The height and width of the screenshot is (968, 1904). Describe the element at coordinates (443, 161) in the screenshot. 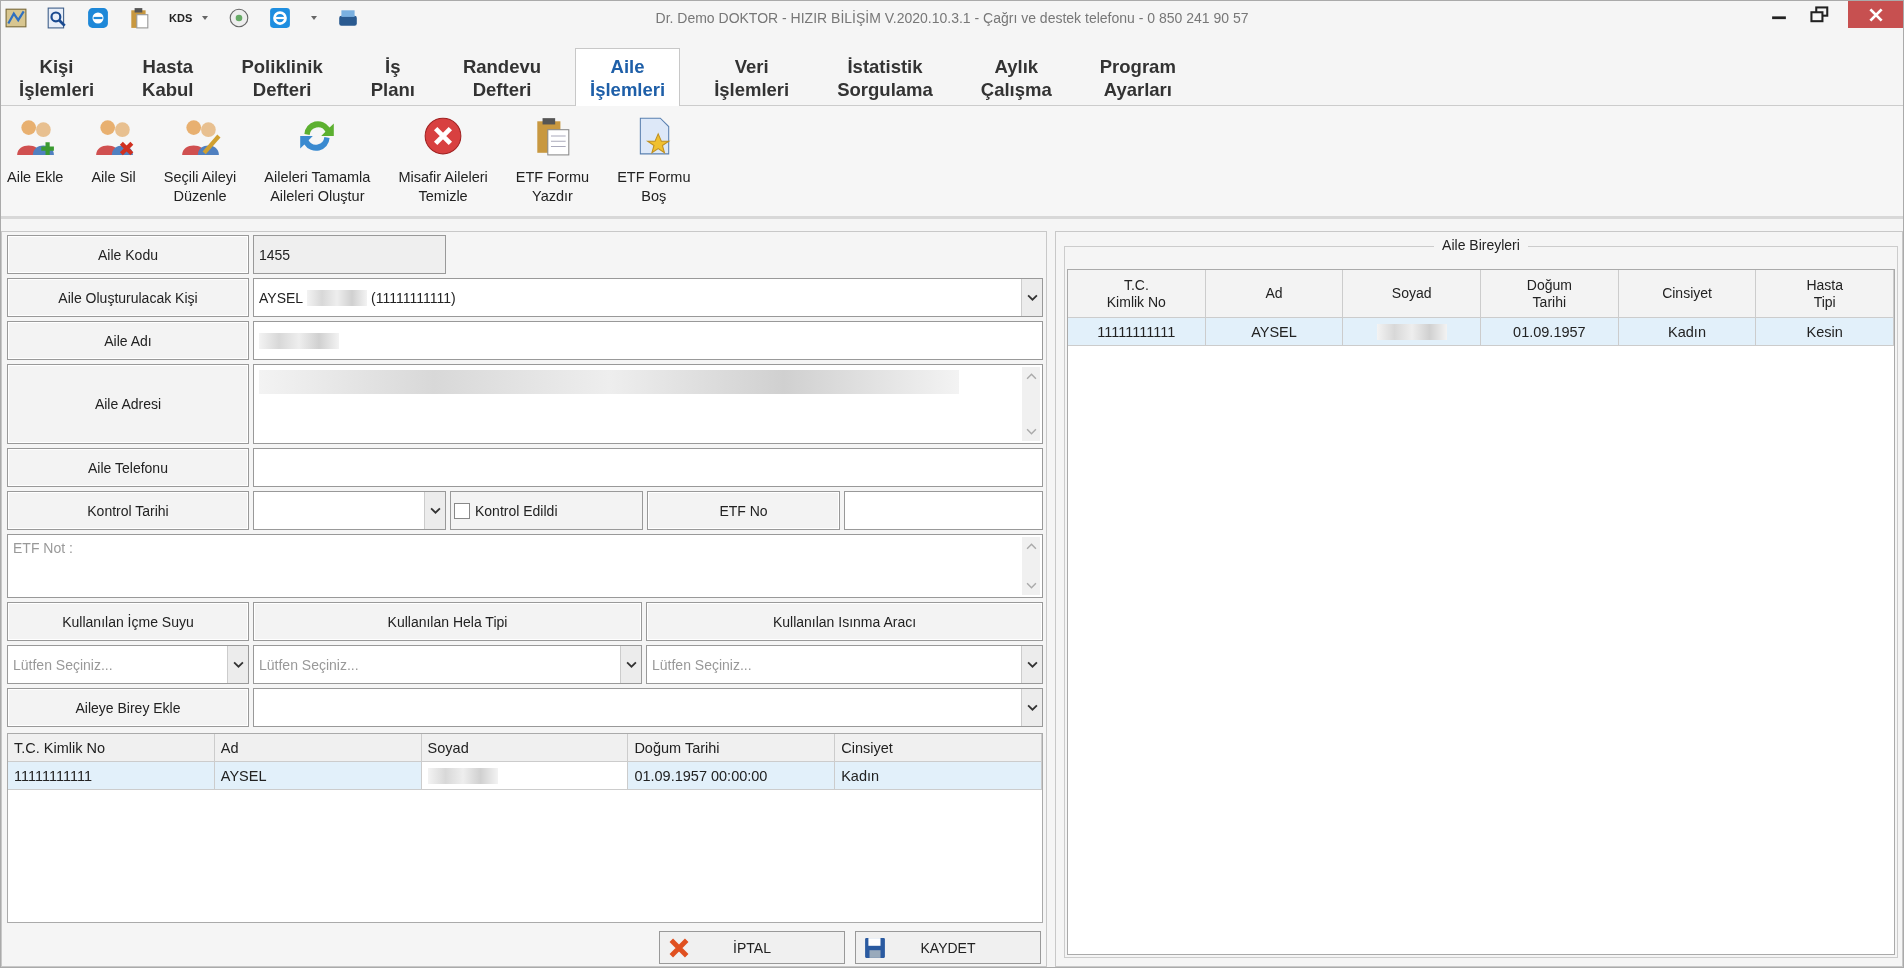

I see `toolbar-button: Misafir Aileleri Temizle` at that location.